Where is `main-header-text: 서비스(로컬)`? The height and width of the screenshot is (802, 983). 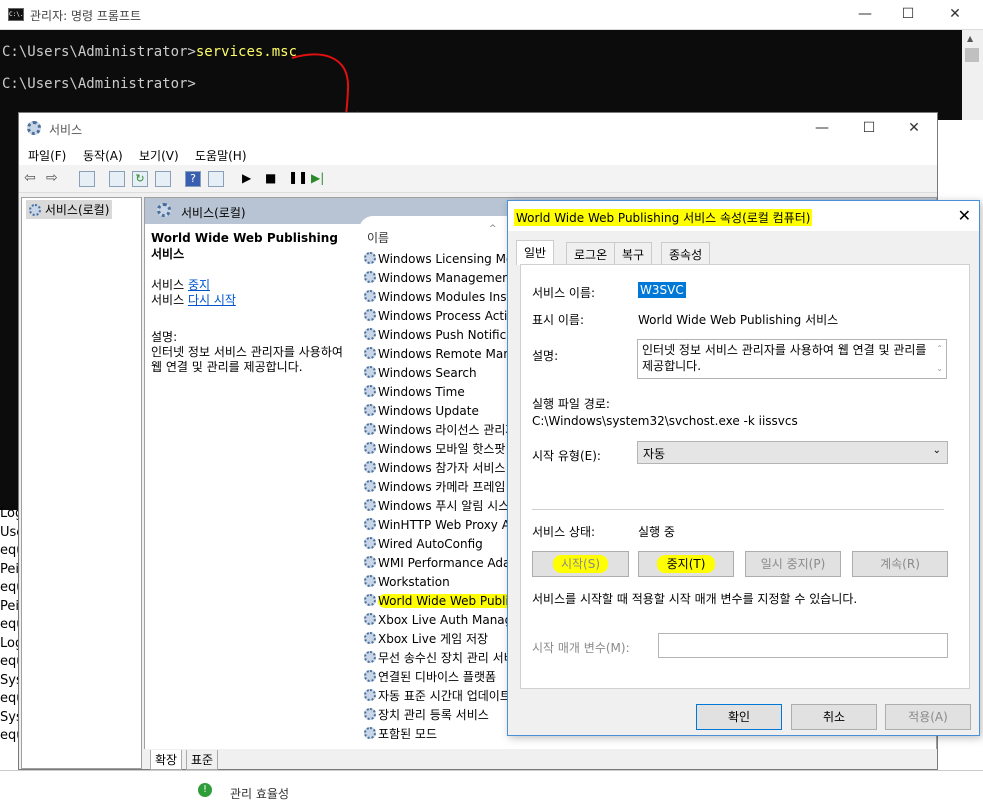 main-header-text: 서비스(로컬) is located at coordinates (213, 213).